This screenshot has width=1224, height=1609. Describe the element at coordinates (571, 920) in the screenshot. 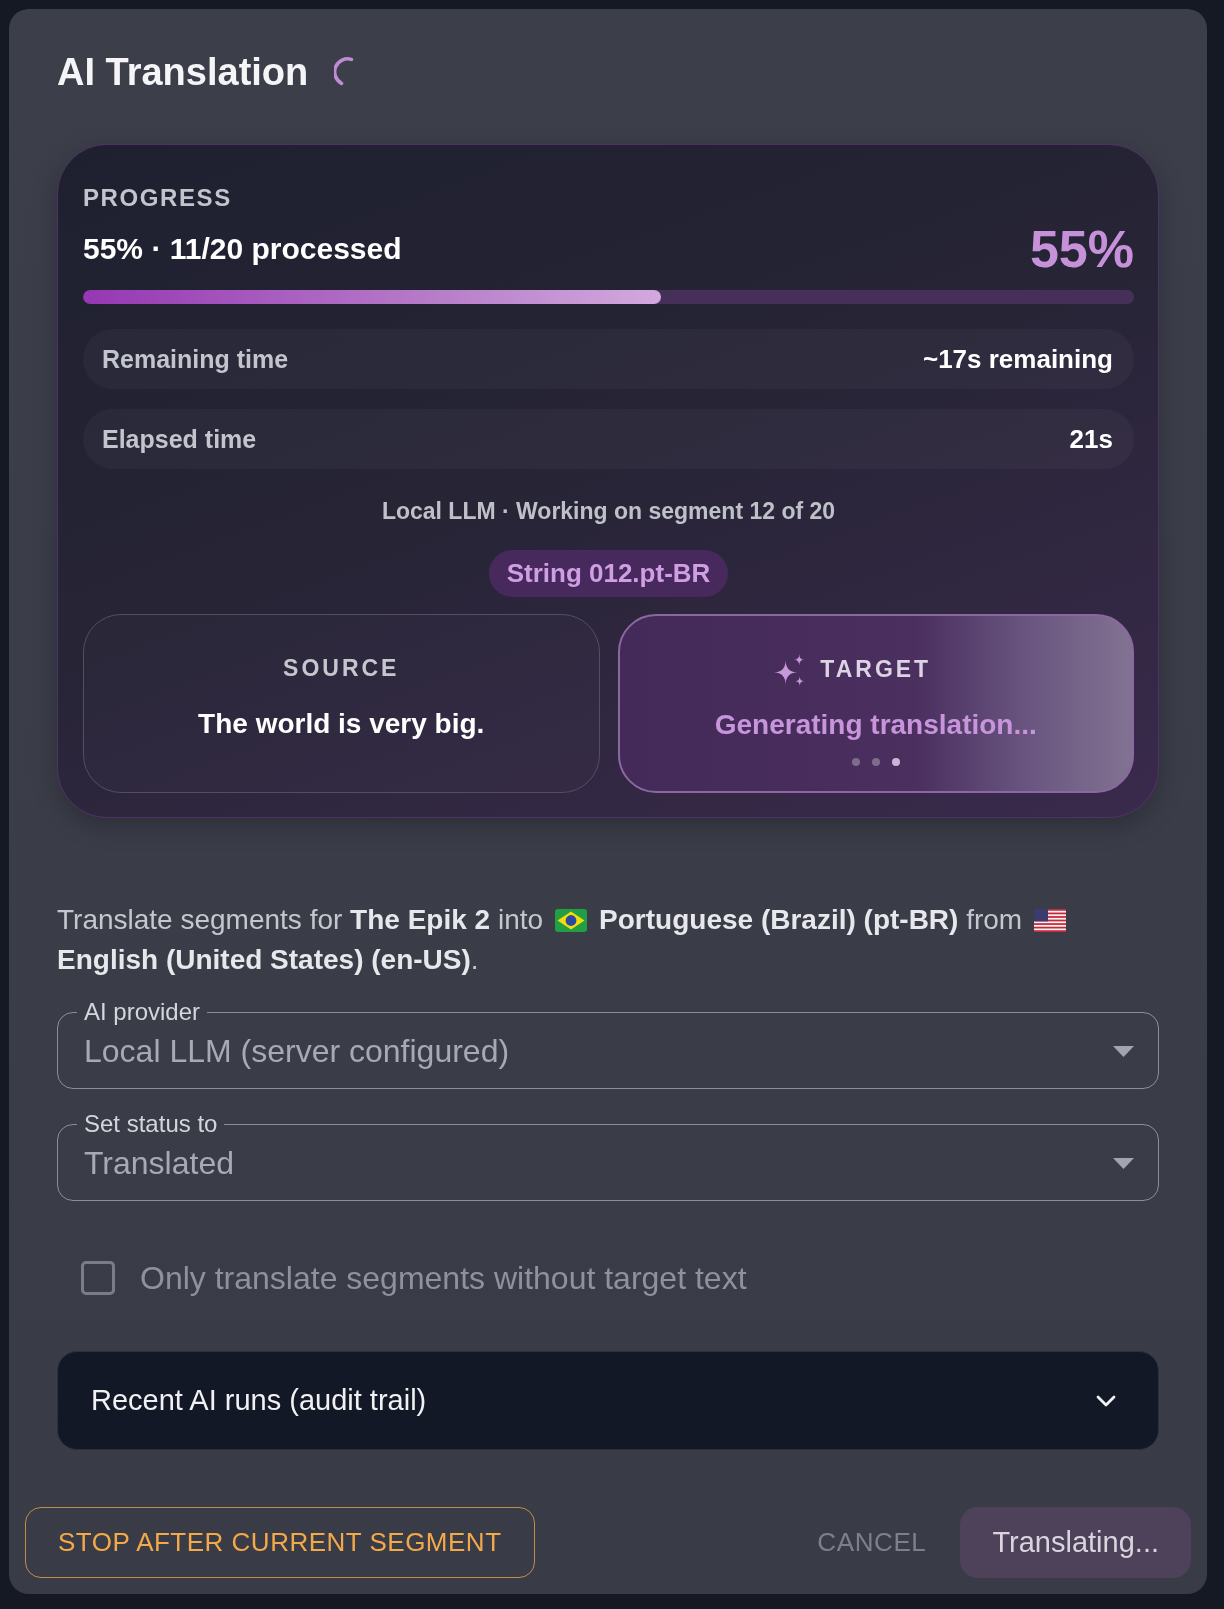

I see `brazil-flag-icon` at that location.